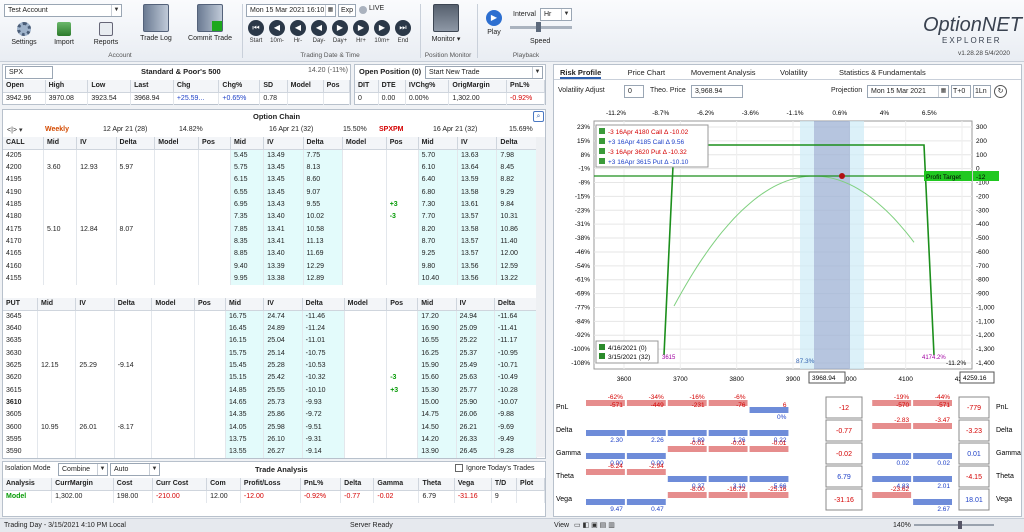  Describe the element at coordinates (270, 390) in the screenshot. I see `table-row: 3615 14.85 25.55 -10.10 +3 15.30 25.77 -10.28` at that location.